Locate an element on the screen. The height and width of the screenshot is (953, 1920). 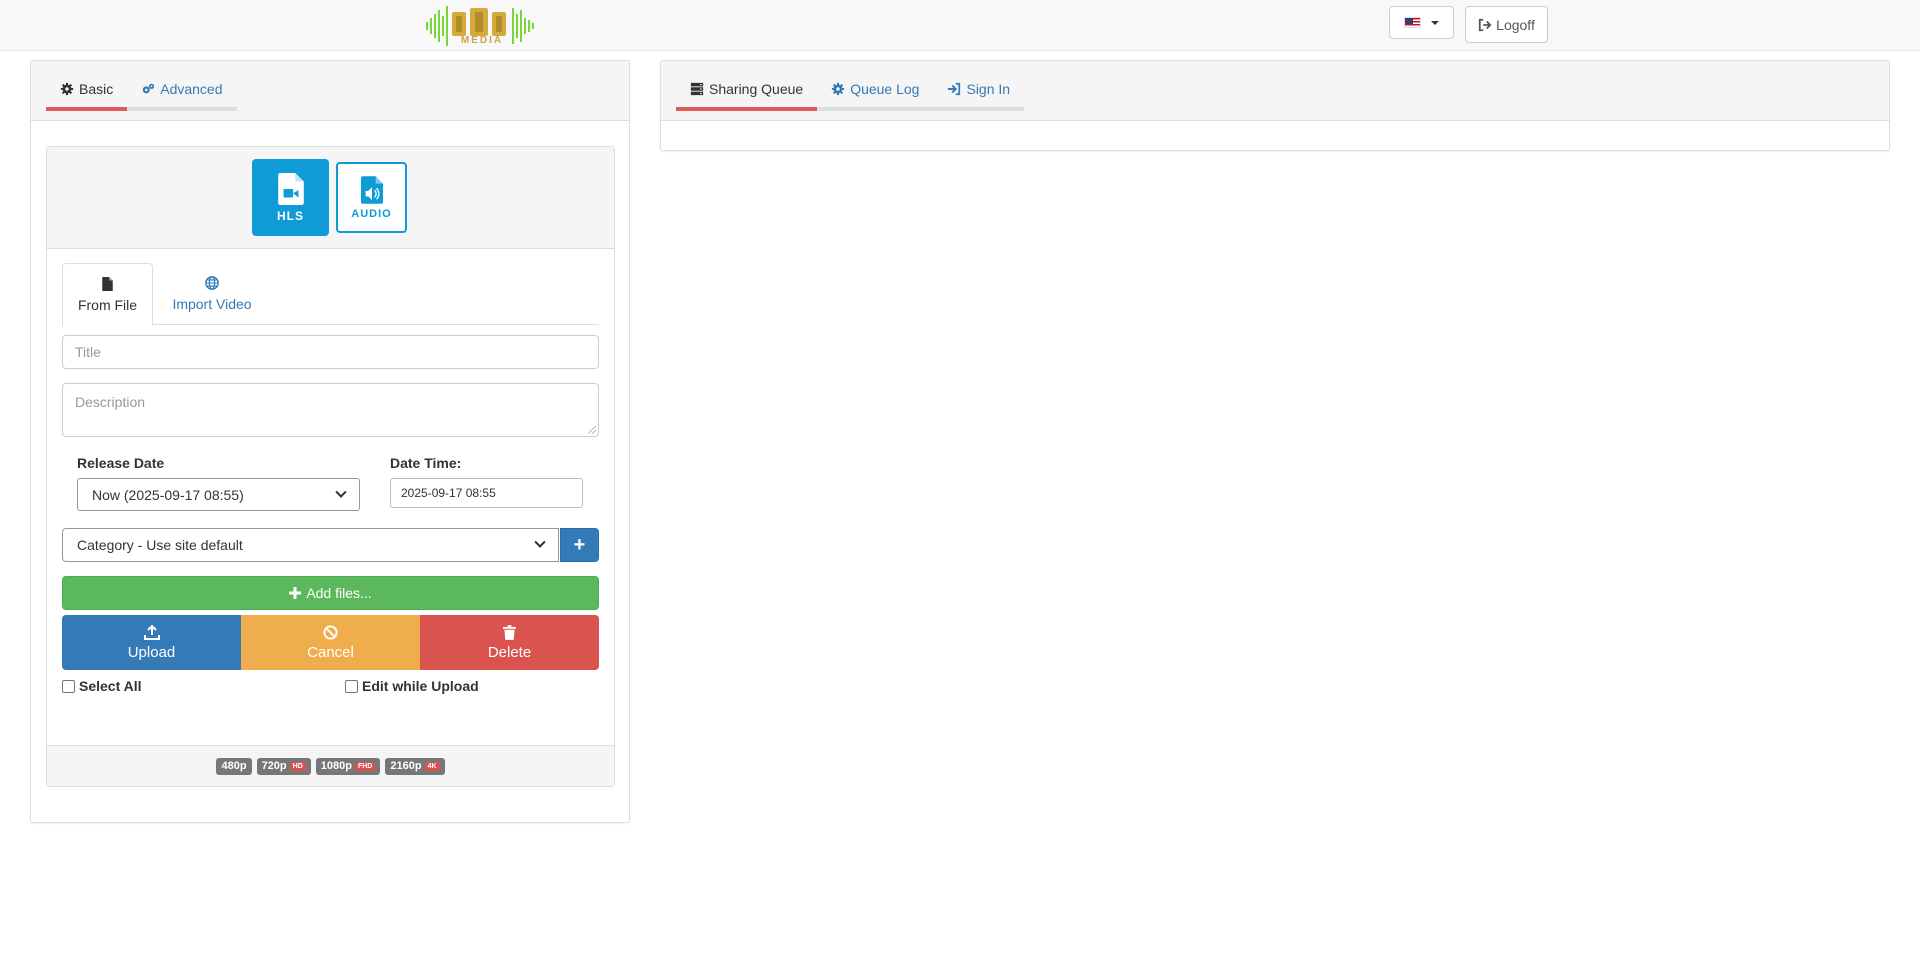
file-audio-icon is located at coordinates (371, 189).